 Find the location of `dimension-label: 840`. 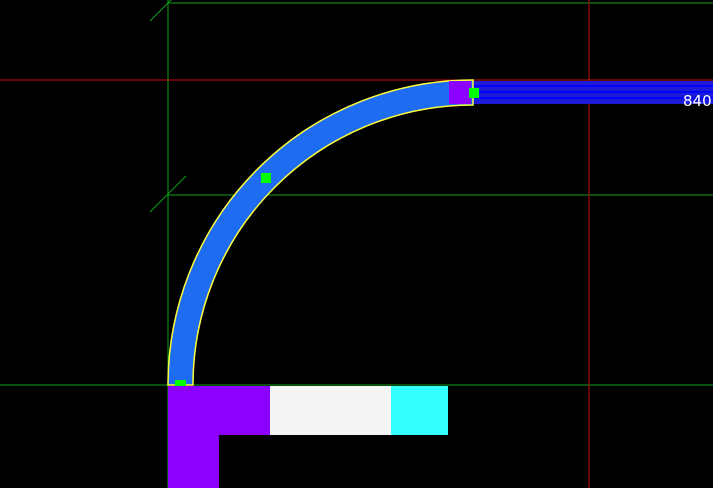

dimension-label: 840 is located at coordinates (697, 101).